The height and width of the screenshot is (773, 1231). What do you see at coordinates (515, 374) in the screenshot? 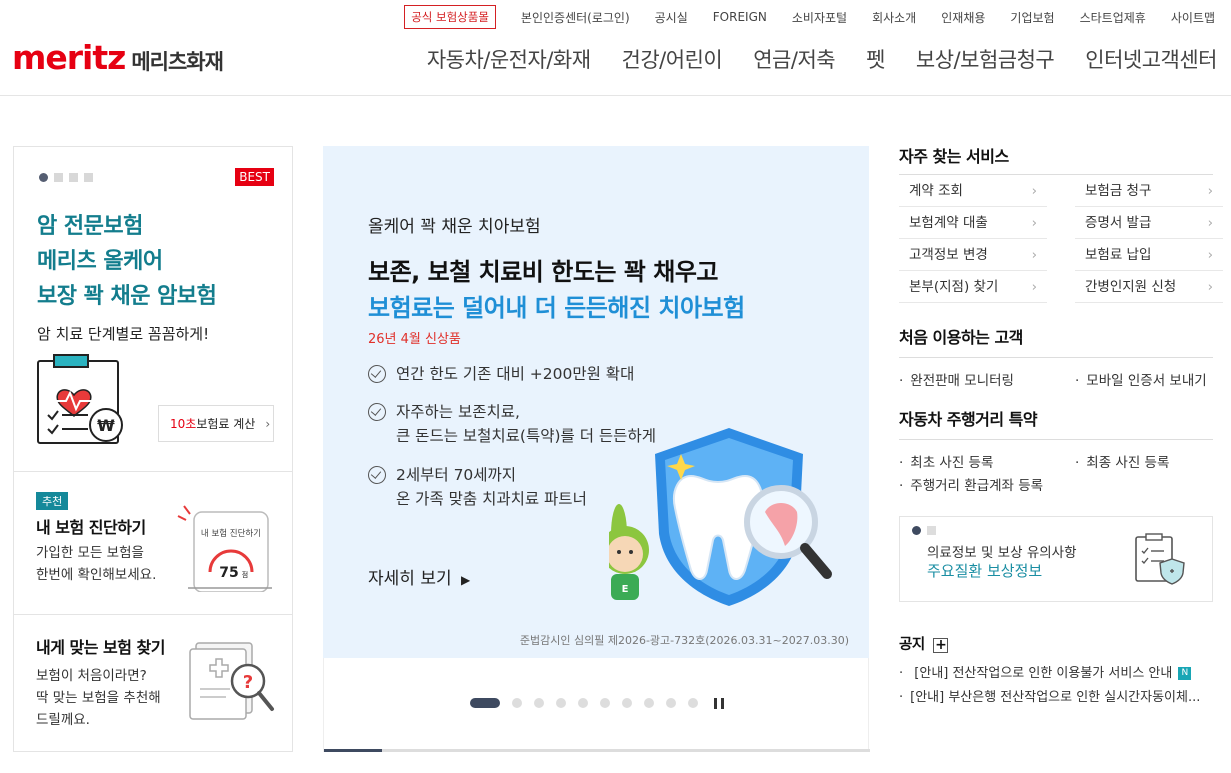
I see `feature-text: 연간 한도 기존 대비 +200만원 확대` at bounding box center [515, 374].